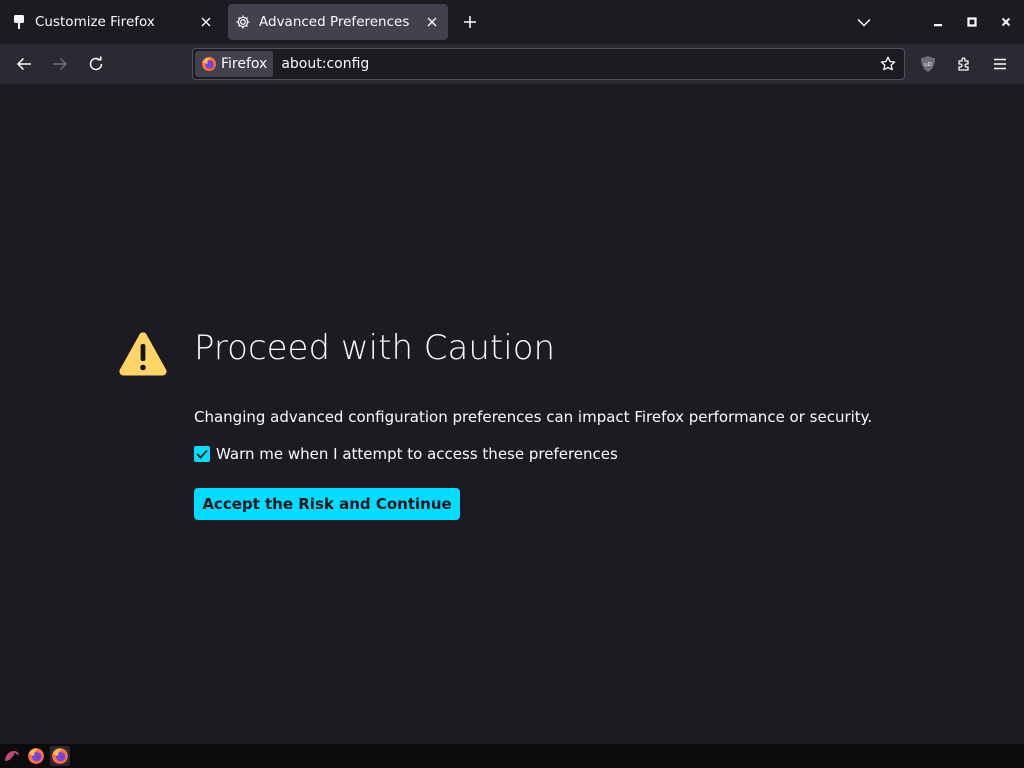 Image resolution: width=1024 pixels, height=768 pixels. I want to click on close-icon, so click(1006, 22).